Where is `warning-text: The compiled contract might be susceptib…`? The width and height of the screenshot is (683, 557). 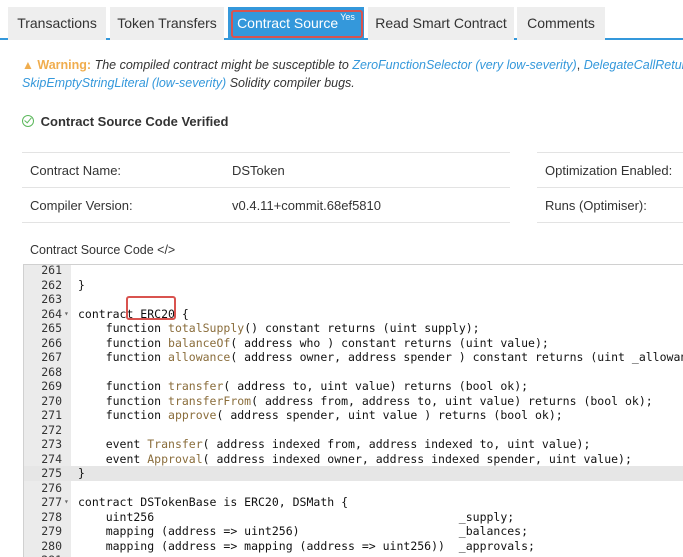 warning-text: The compiled contract might be susceptib… is located at coordinates (221, 65).